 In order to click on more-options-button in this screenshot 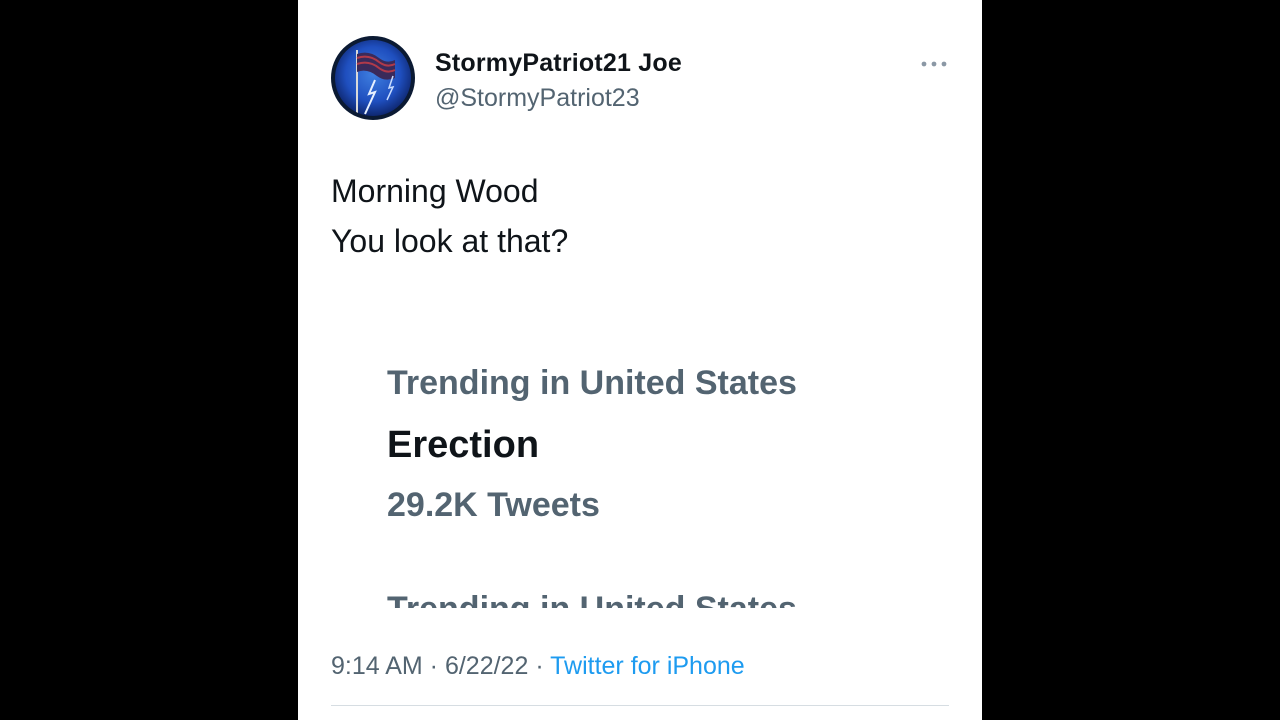, I will do `click(934, 64)`.